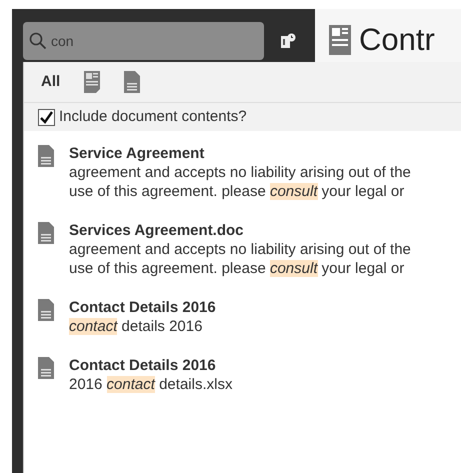 This screenshot has width=461, height=473. Describe the element at coordinates (50, 82) in the screenshot. I see `all-filter: All` at that location.